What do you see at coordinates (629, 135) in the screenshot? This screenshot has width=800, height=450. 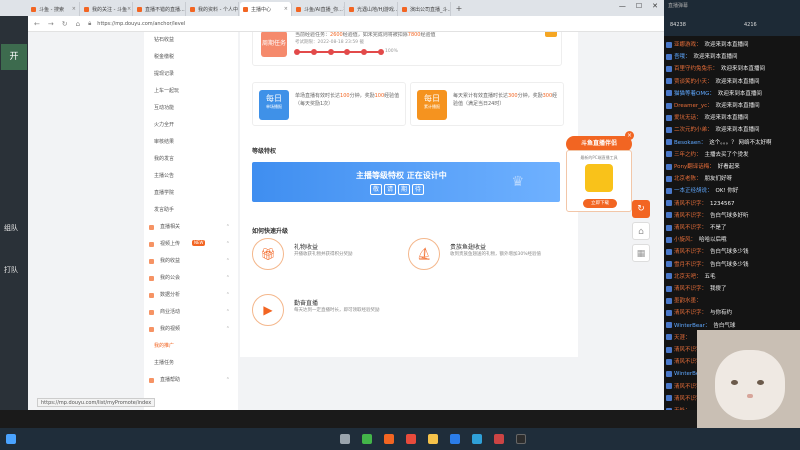 I see `close-icon: ×` at bounding box center [629, 135].